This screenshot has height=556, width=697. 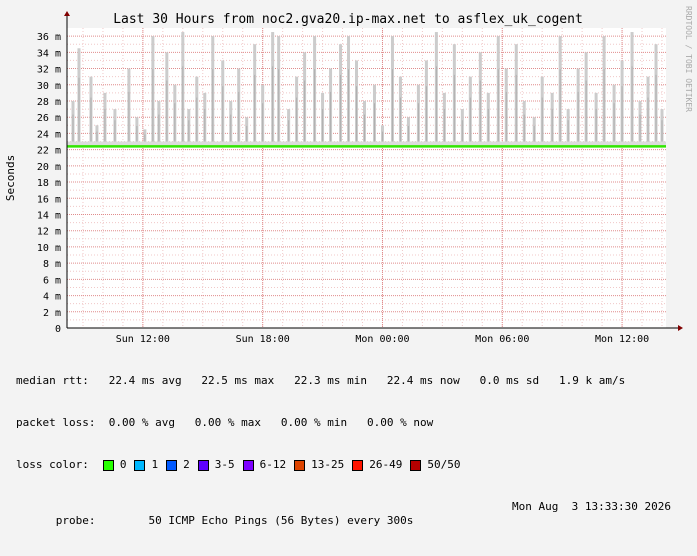 I want to click on loss-color-item-label: 50/50, so click(x=444, y=464).